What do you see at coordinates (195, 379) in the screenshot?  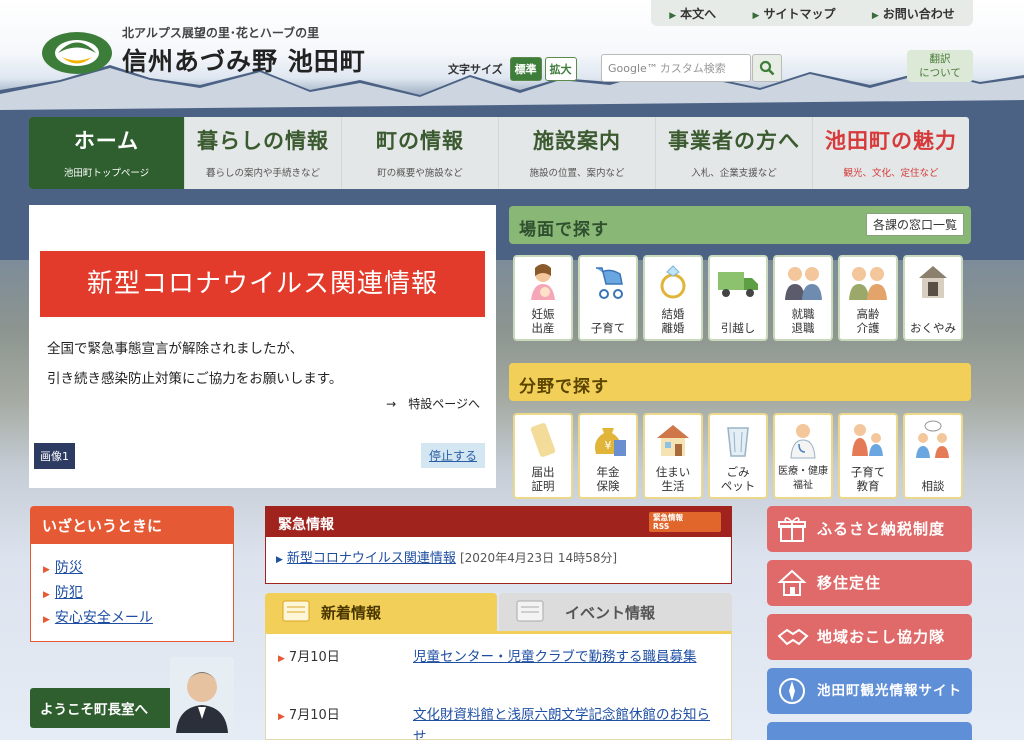 I see `slide-text-line-2: 引き続き感染防止対策にご協力をお願いします。` at bounding box center [195, 379].